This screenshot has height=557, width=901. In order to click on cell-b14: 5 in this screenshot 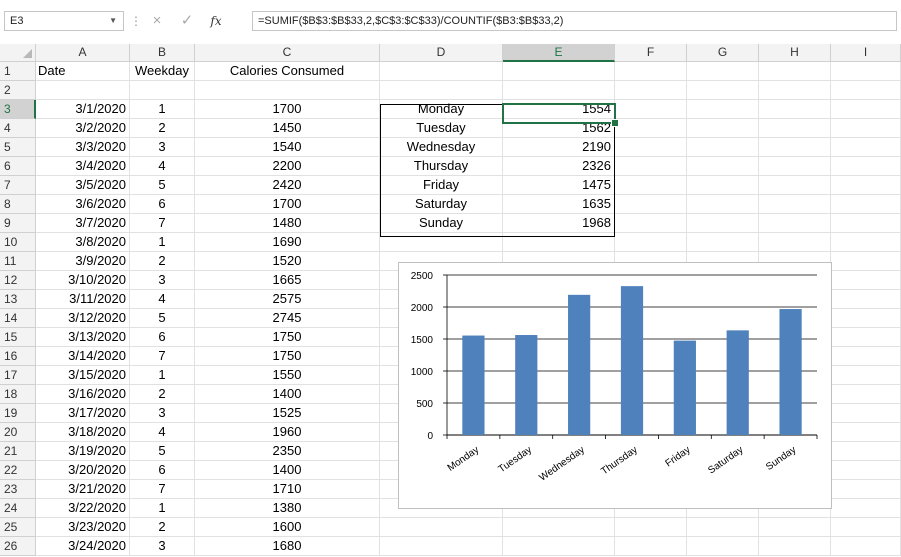, I will do `click(162, 318)`.